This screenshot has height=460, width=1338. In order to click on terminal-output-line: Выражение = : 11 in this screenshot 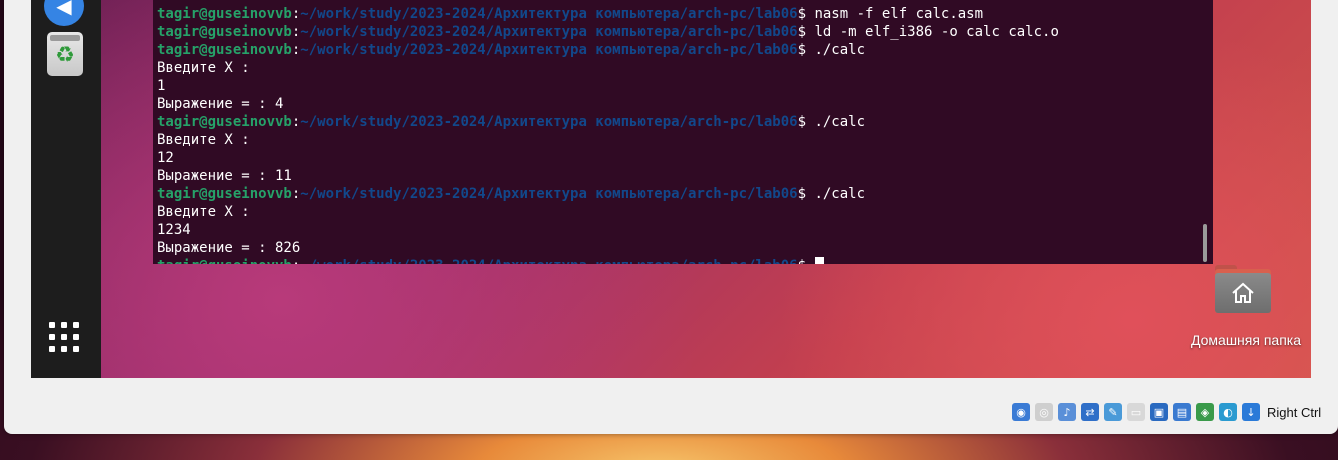, I will do `click(224, 176)`.